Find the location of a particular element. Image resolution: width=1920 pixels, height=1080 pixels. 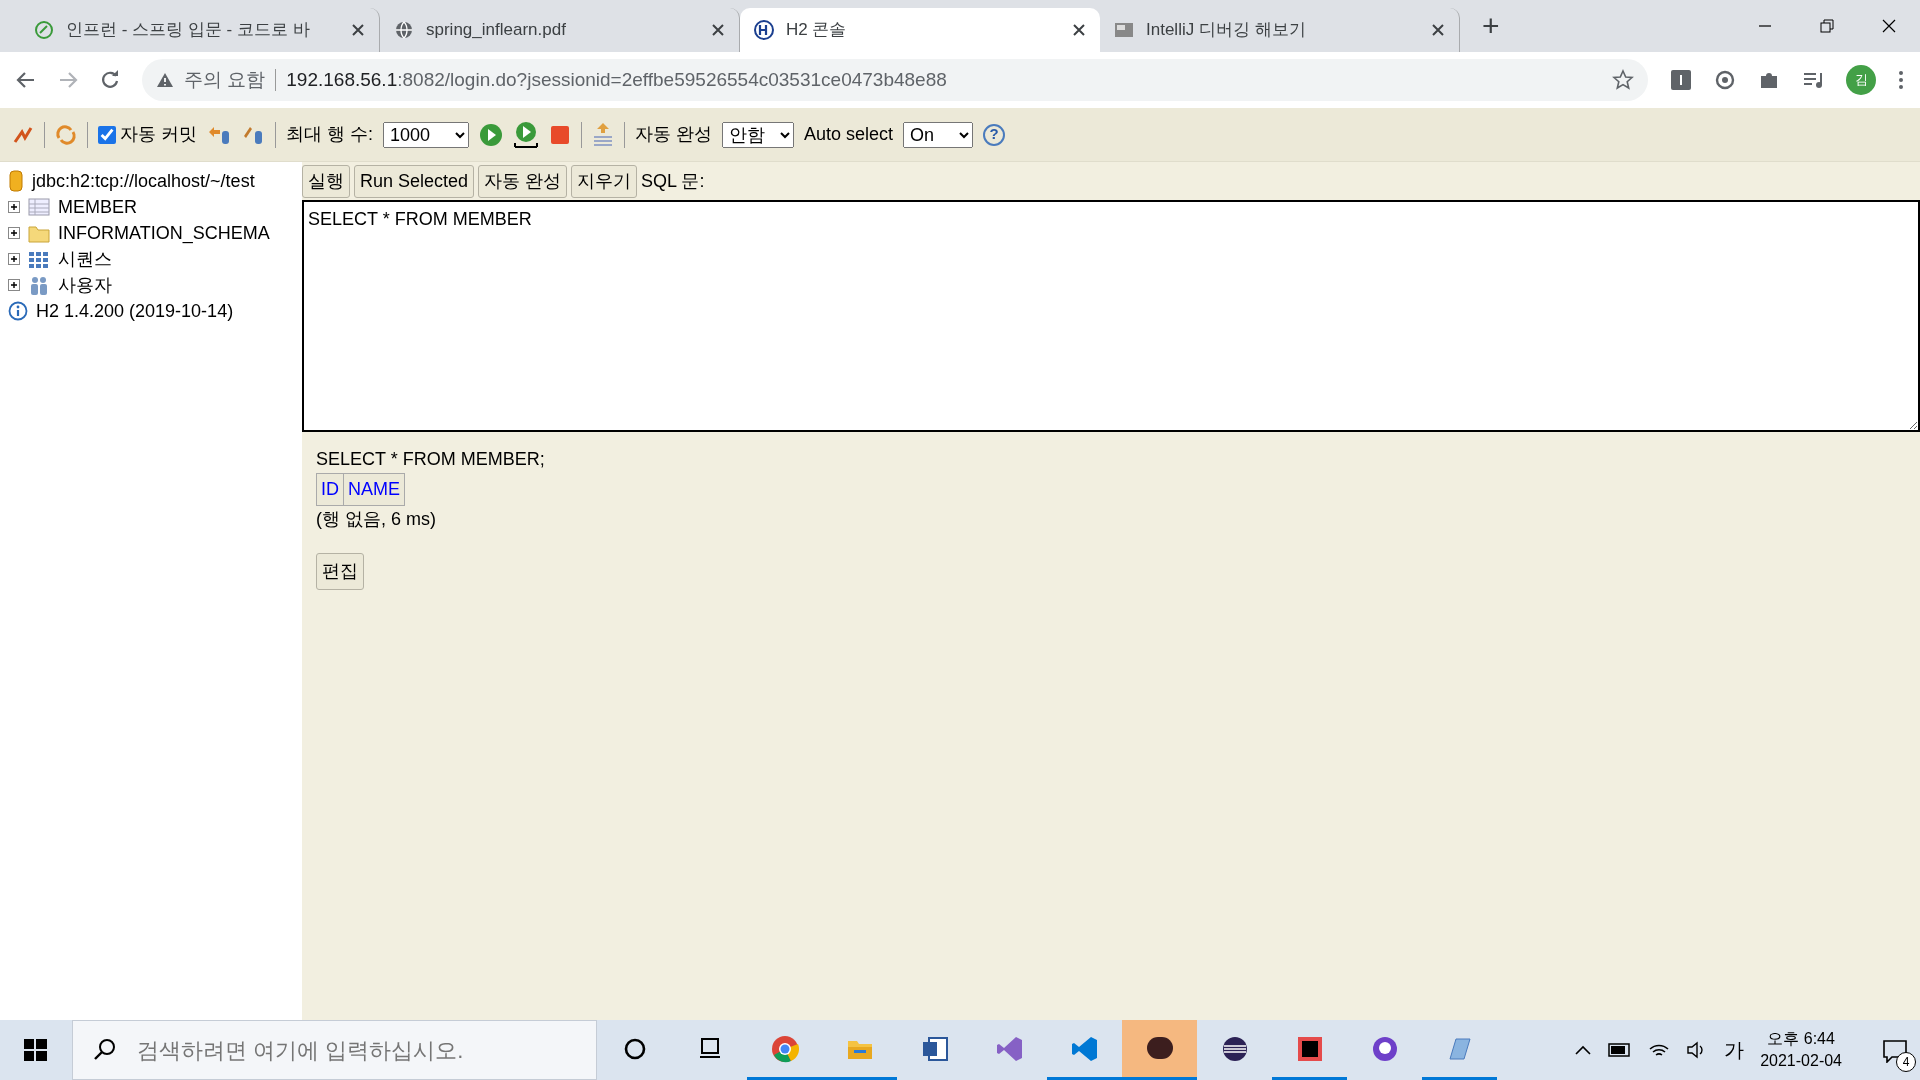

sql-label: SQL 문: is located at coordinates (673, 181).